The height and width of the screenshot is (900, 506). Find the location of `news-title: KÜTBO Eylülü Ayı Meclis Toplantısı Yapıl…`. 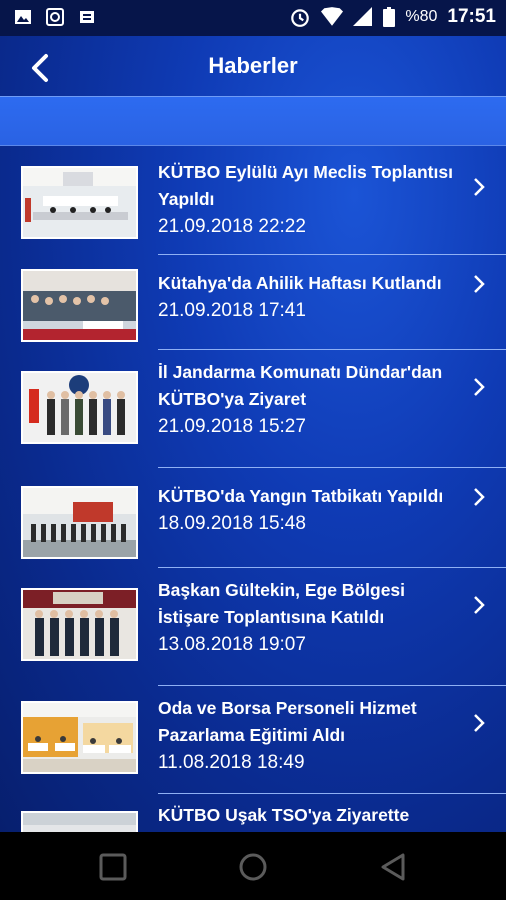

news-title: KÜTBO Eylülü Ayı Meclis Toplantısı Yapıl… is located at coordinates (305, 185).